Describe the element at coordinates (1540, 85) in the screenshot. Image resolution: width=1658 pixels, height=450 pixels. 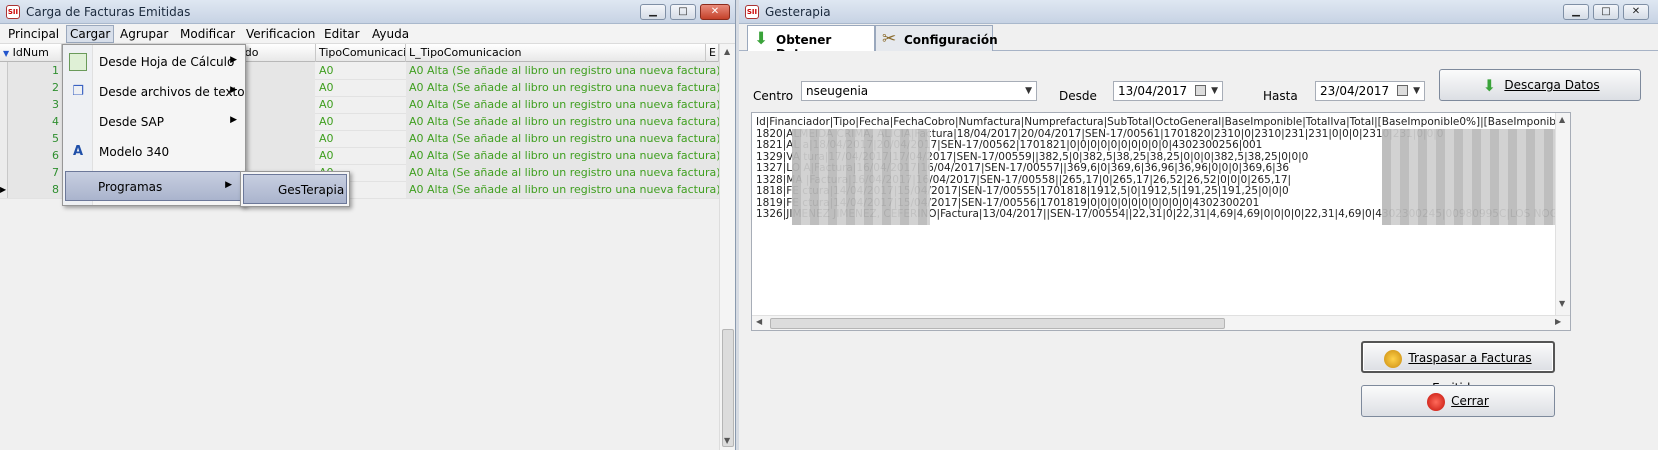
I see `descarga-datos-button: ⬇ Descarga Datos` at that location.